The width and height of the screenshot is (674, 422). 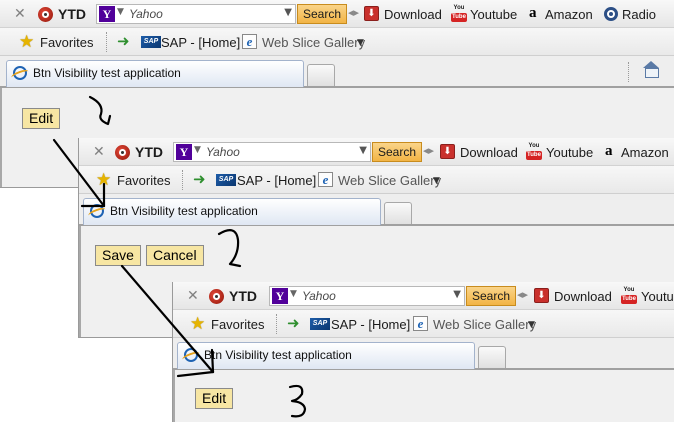 I want to click on save-button: Save, so click(x=118, y=255).